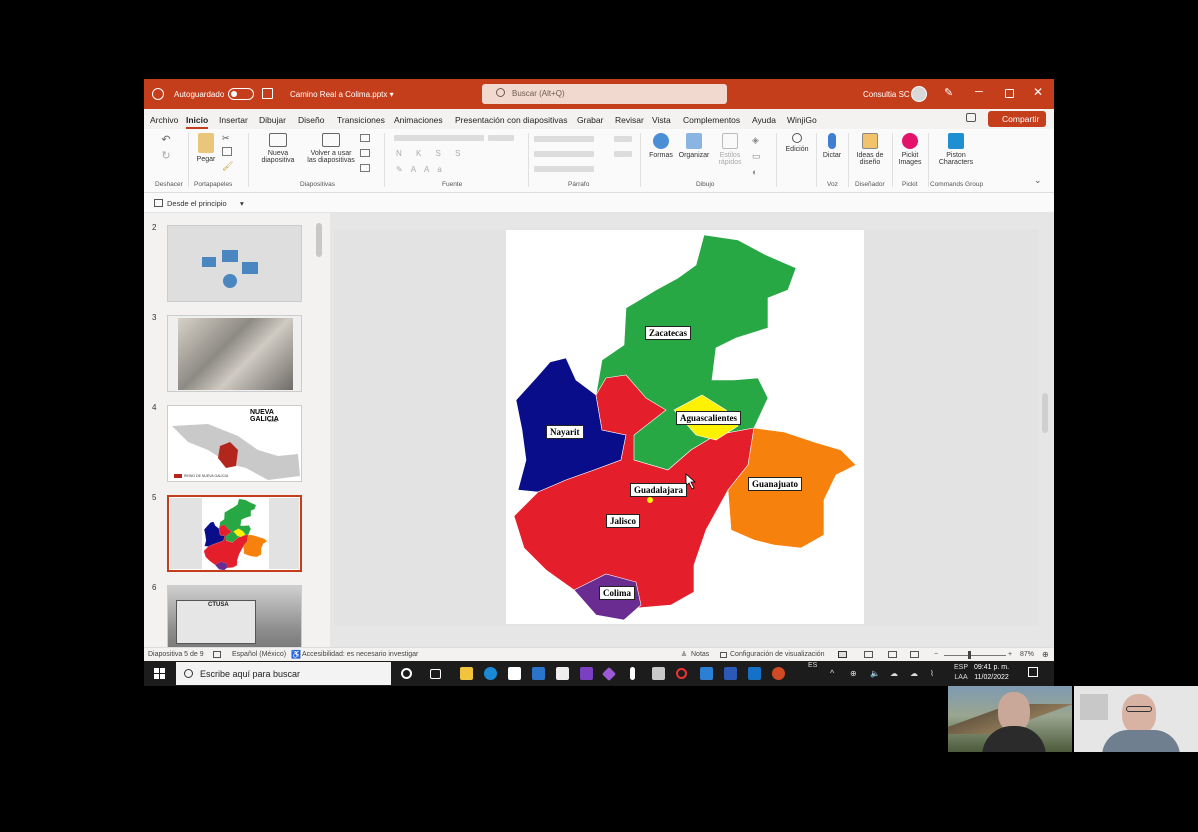 Image resolution: width=1198 pixels, height=832 pixels. I want to click on wifi-icon: ⌇, so click(932, 673).